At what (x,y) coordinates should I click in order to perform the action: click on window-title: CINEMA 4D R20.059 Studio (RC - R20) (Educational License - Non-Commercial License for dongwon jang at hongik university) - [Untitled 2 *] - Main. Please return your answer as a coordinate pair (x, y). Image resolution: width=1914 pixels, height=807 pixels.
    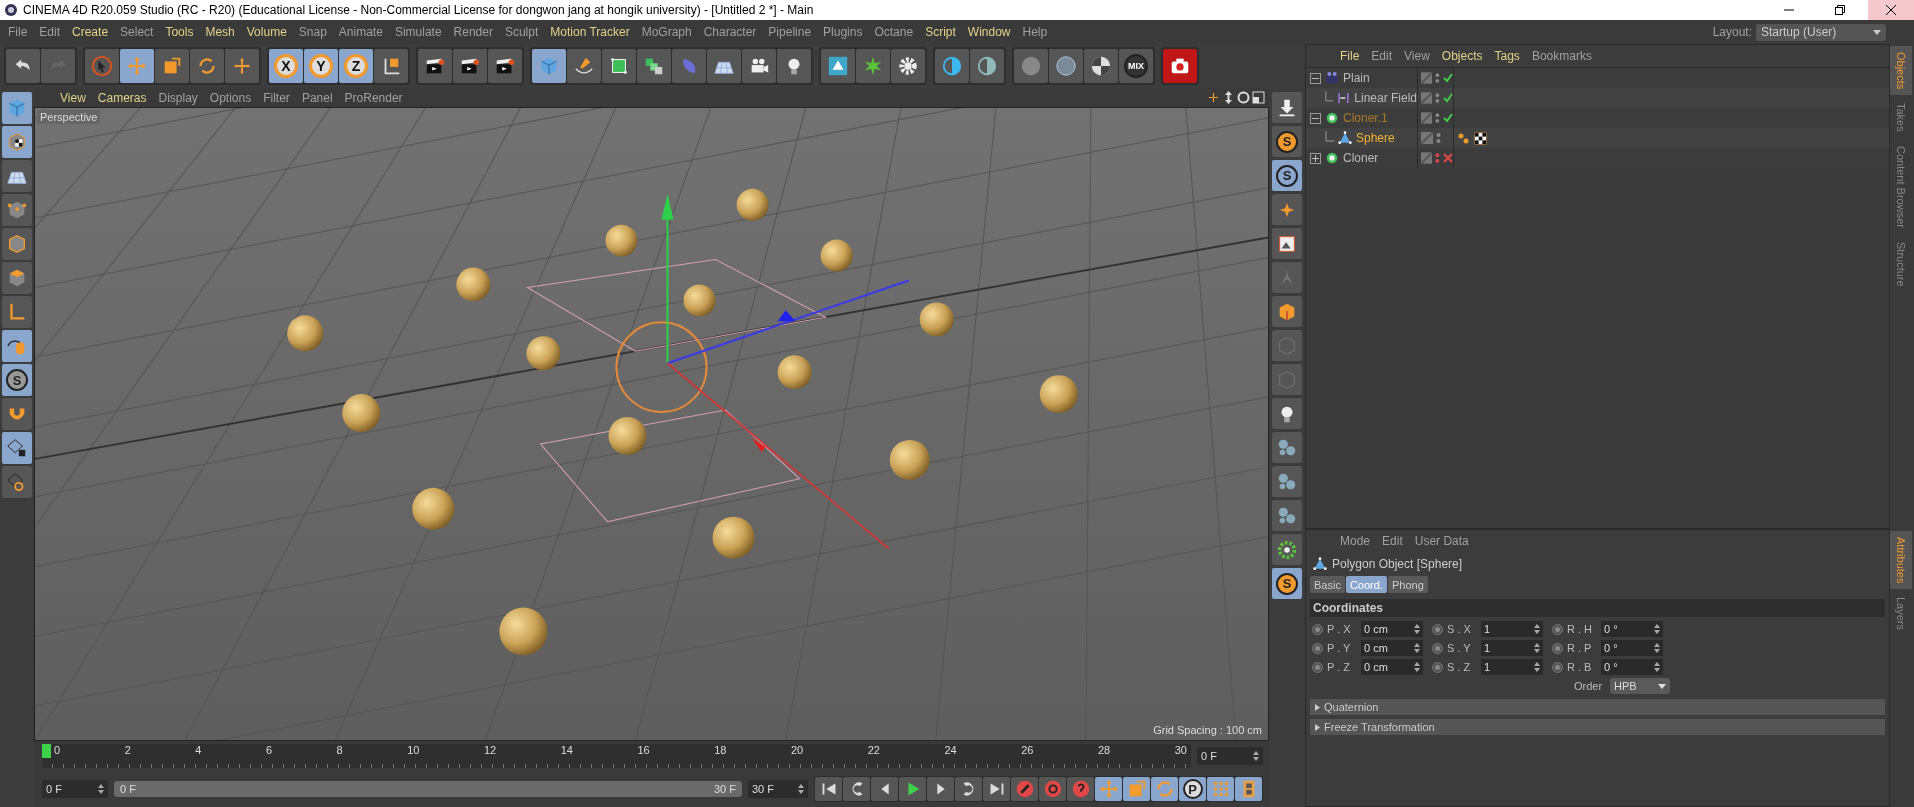
    Looking at the image, I should click on (419, 10).